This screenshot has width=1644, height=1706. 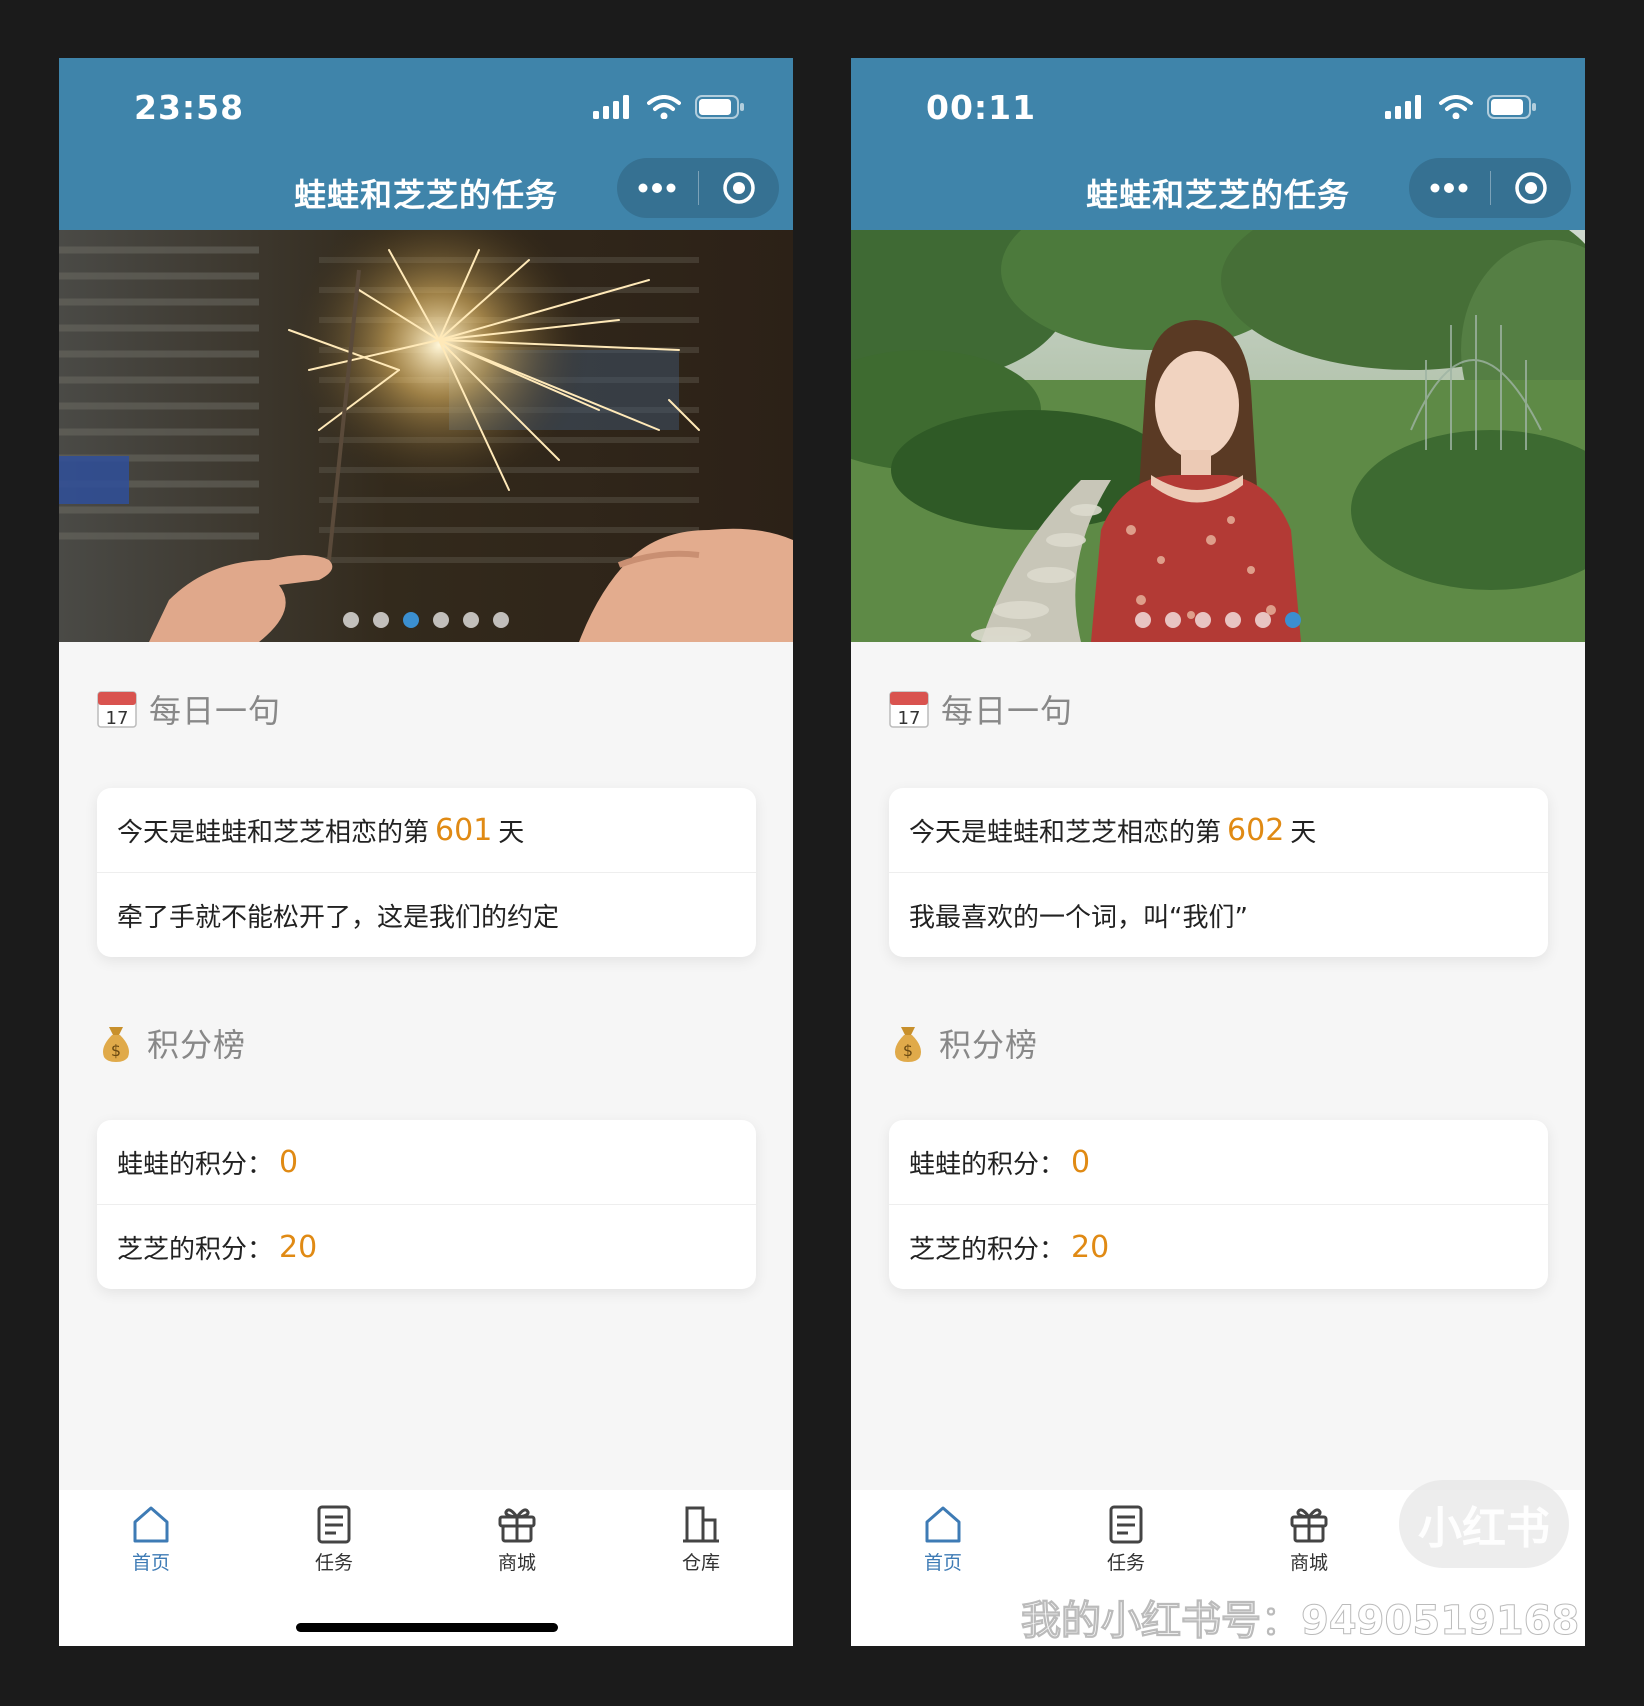 What do you see at coordinates (427, 1627) in the screenshot?
I see `home-indicator` at bounding box center [427, 1627].